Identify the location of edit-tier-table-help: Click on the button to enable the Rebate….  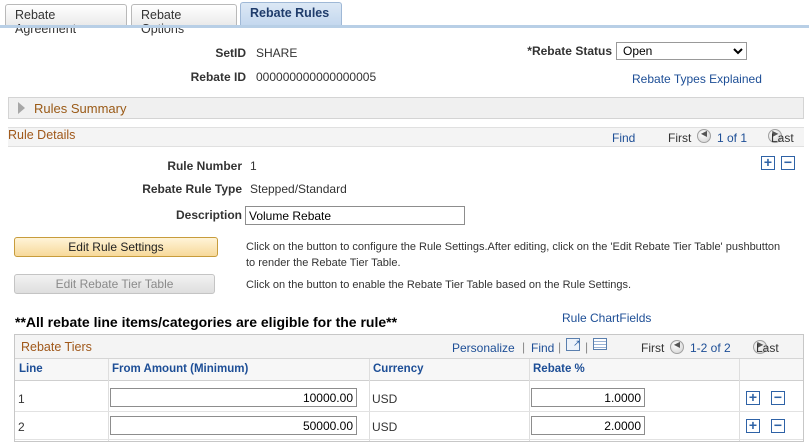
(439, 285).